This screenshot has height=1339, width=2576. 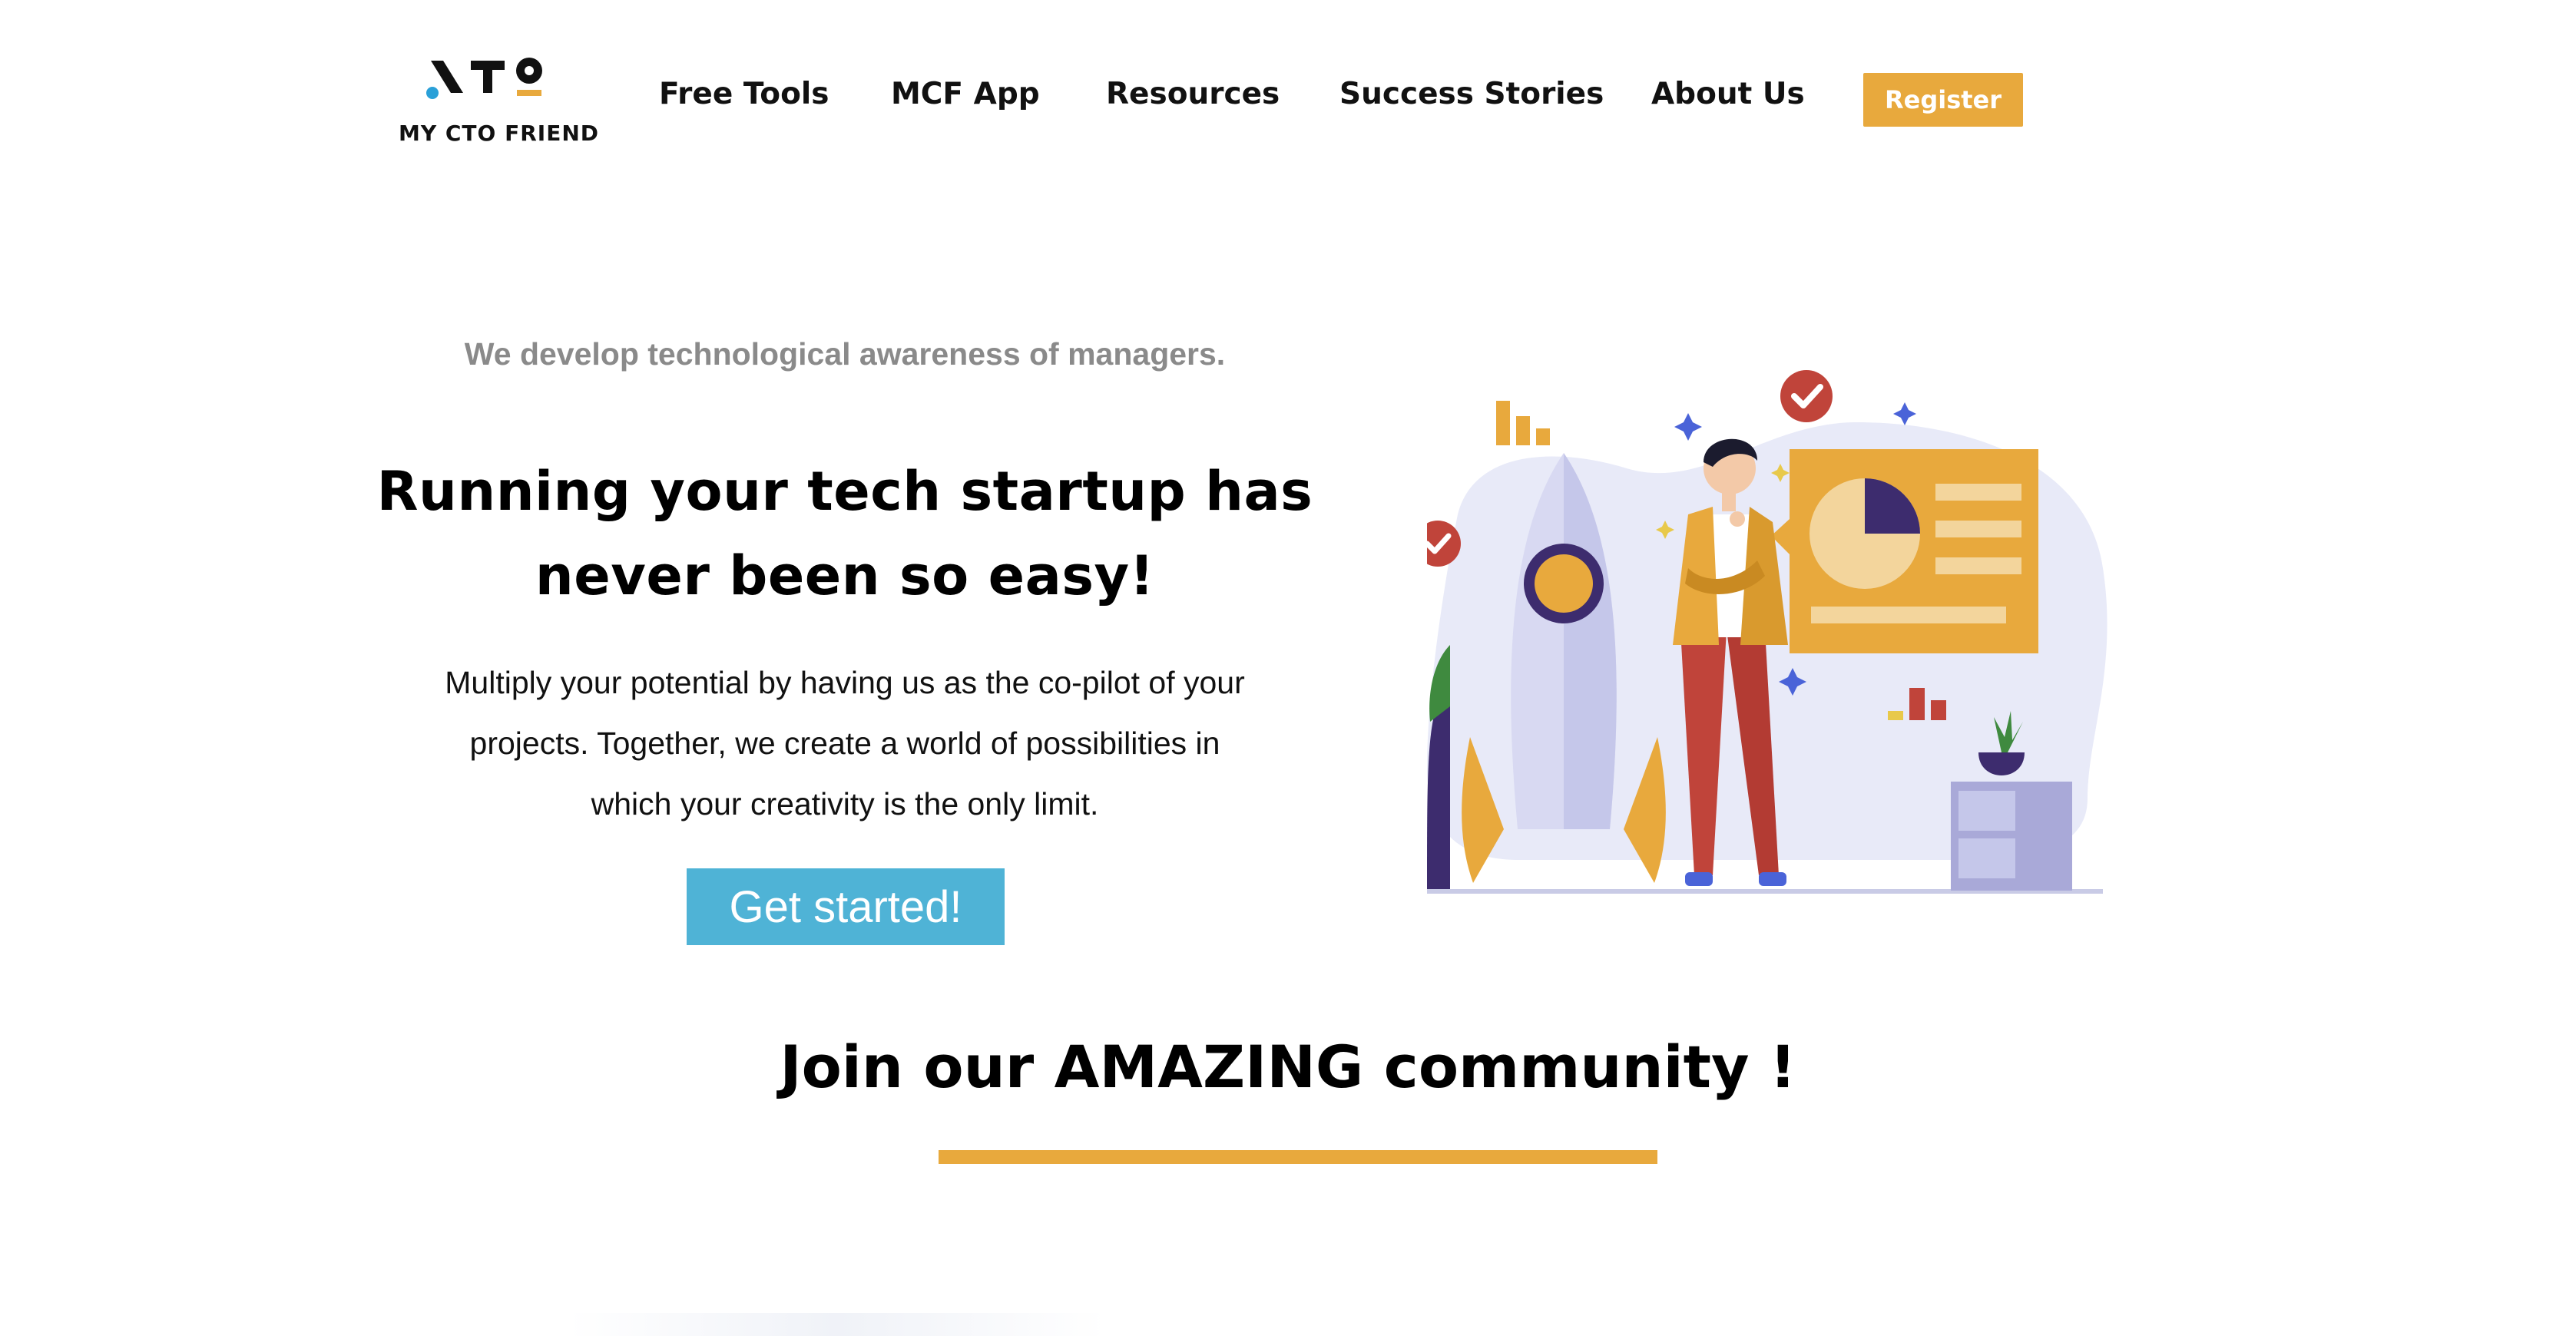 What do you see at coordinates (1298, 1157) in the screenshot?
I see `community-underline` at bounding box center [1298, 1157].